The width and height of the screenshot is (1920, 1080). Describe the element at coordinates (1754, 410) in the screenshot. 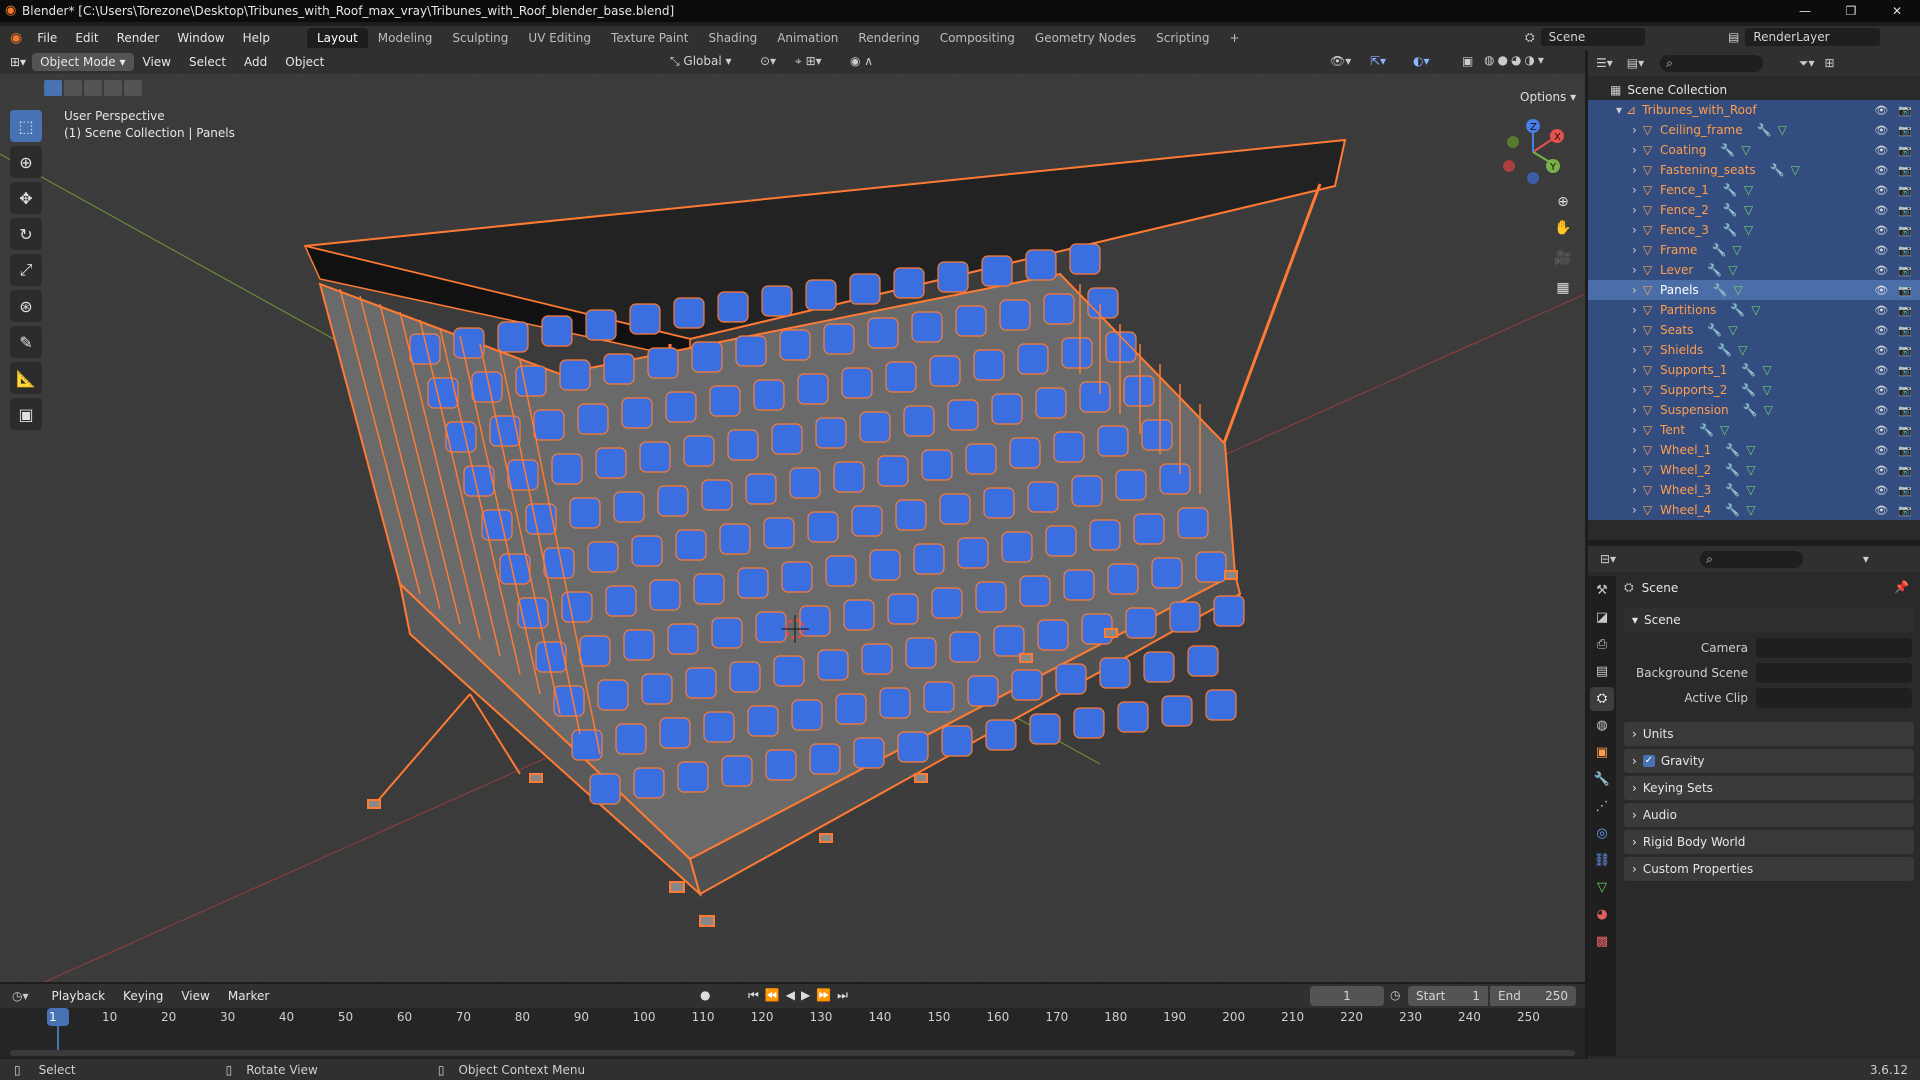

I see `outliner-object-row: › ▽ Suspension 🔧 ▽ 👁 📷` at that location.